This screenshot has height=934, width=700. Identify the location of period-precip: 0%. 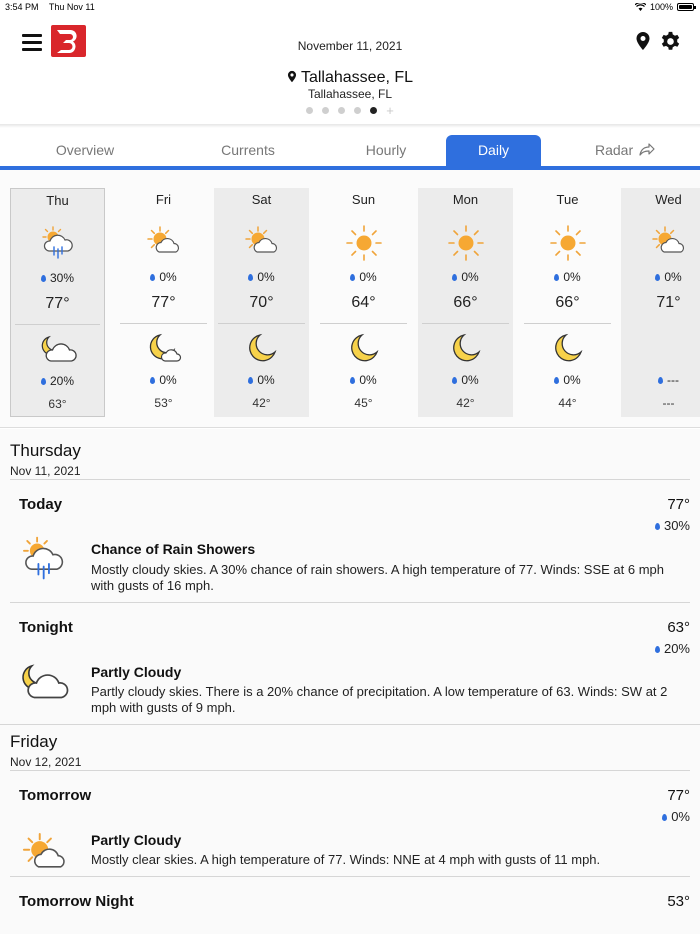
(676, 816).